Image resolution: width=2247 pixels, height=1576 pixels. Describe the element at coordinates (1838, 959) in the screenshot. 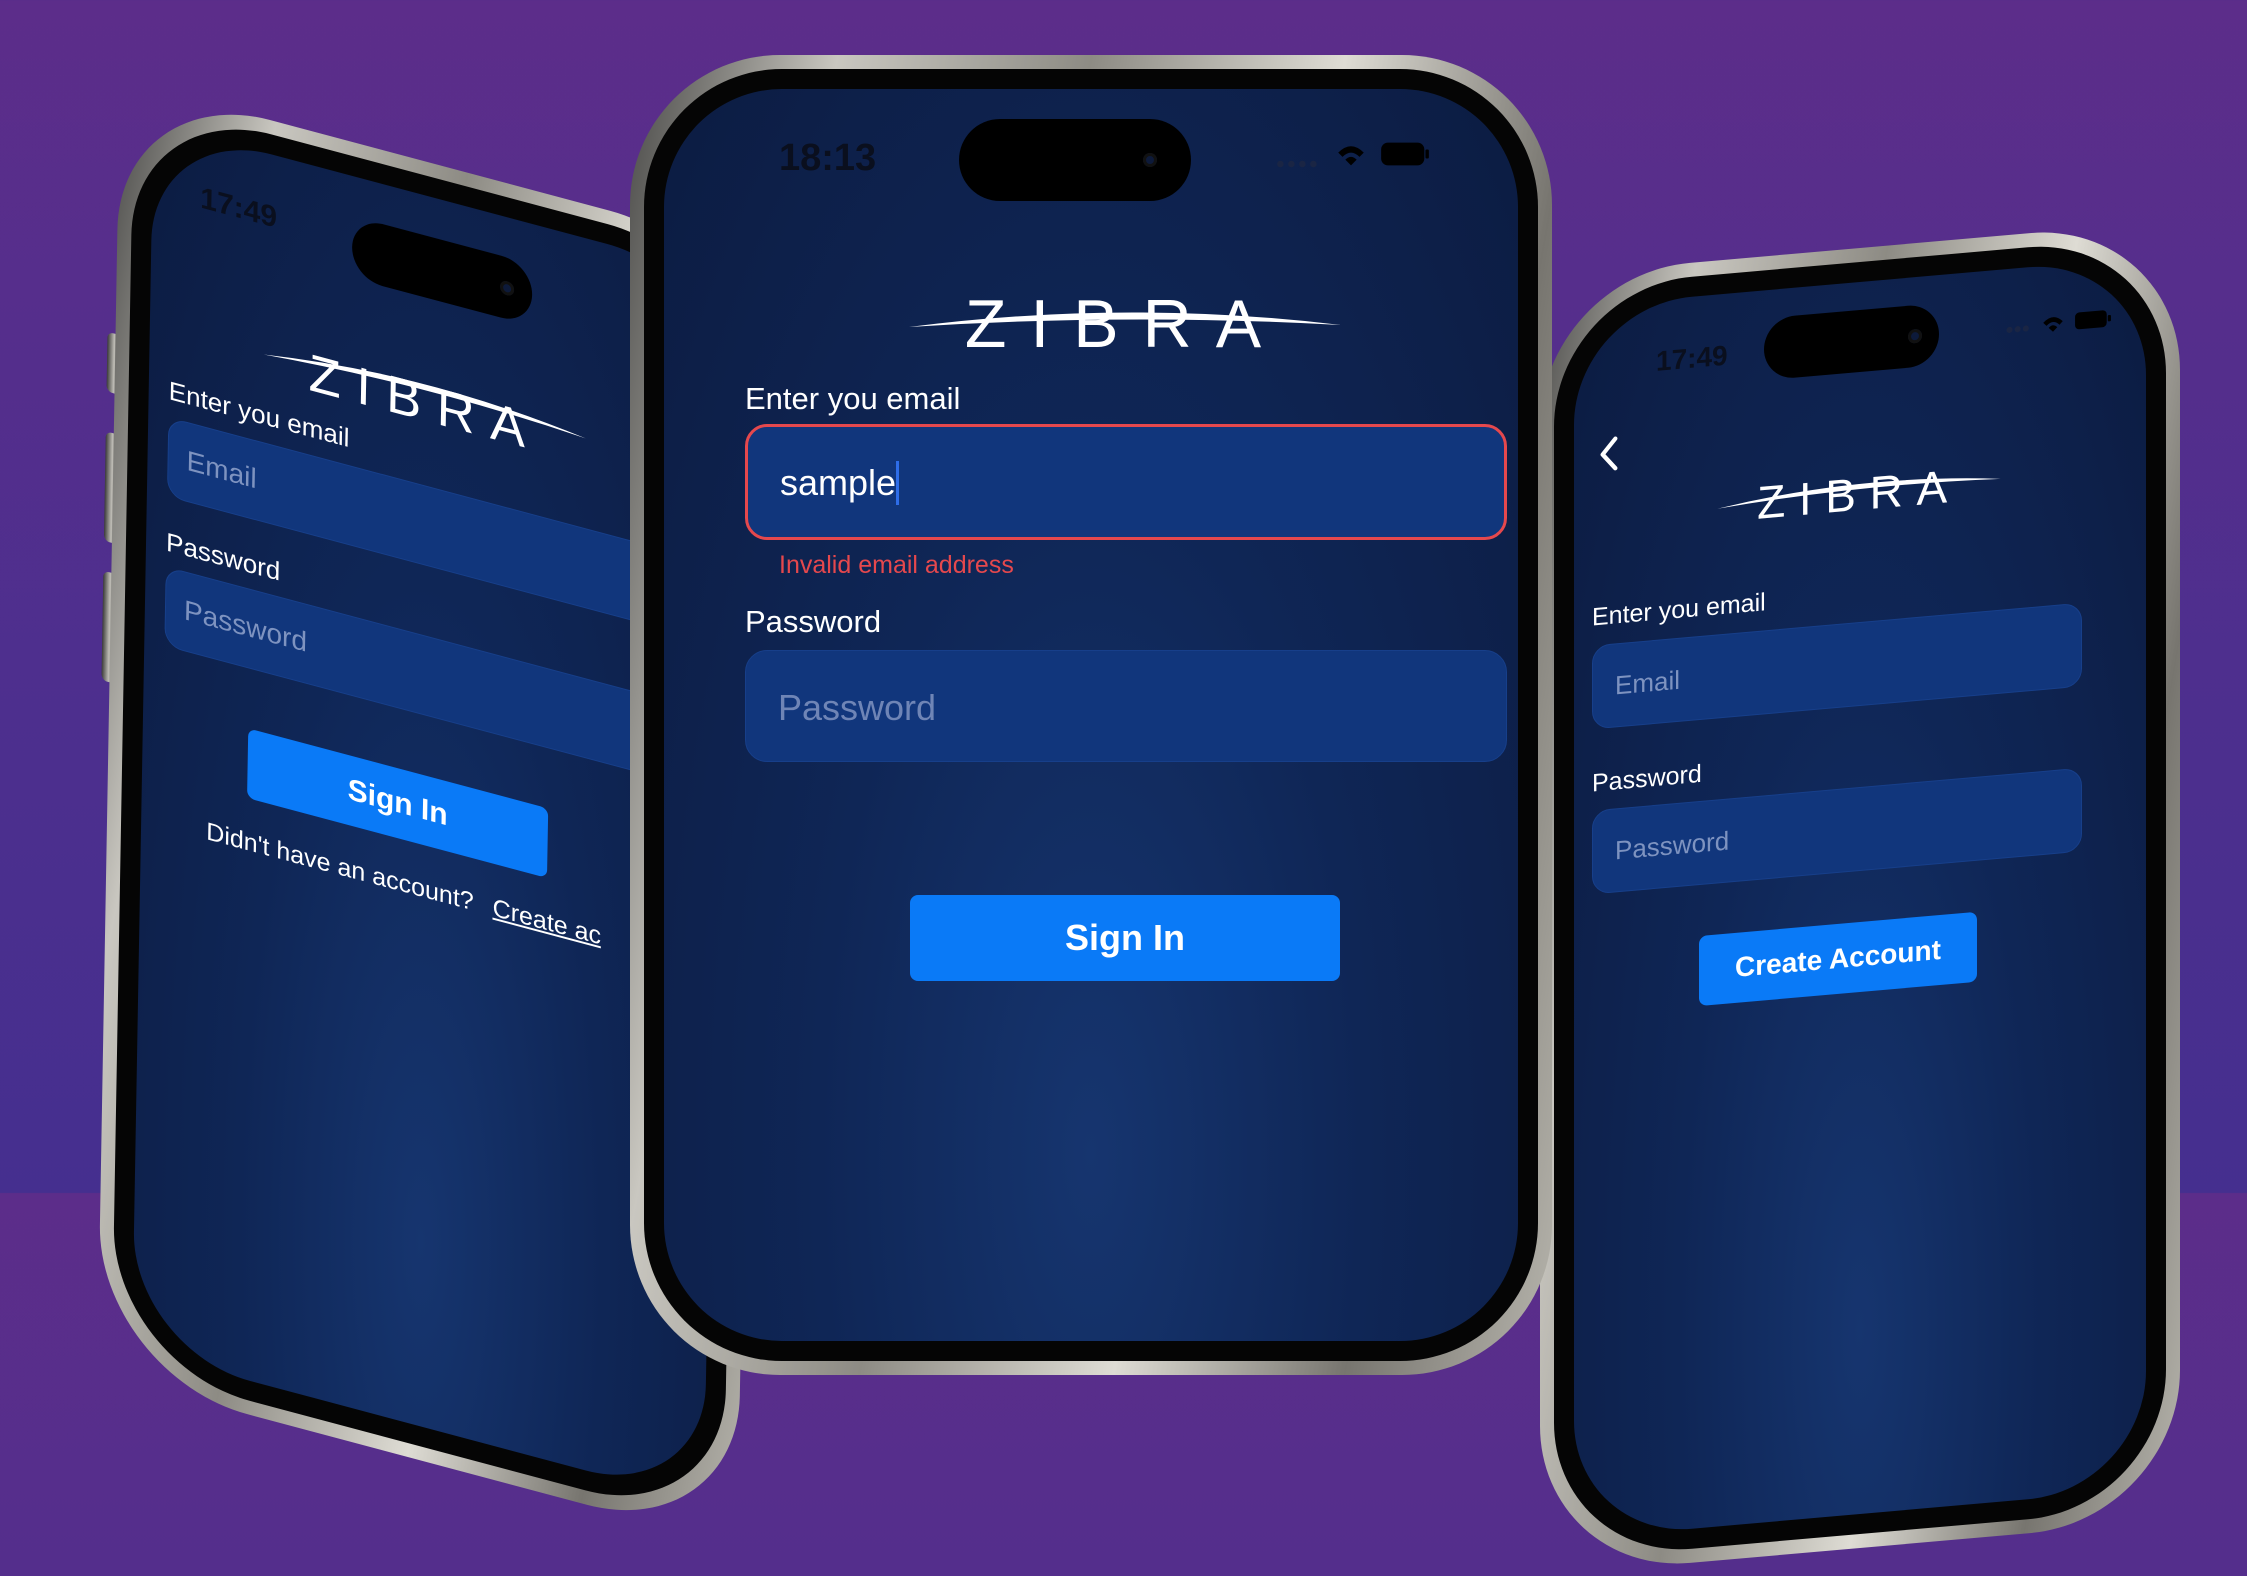

I see `create-account-button: Create Account` at that location.